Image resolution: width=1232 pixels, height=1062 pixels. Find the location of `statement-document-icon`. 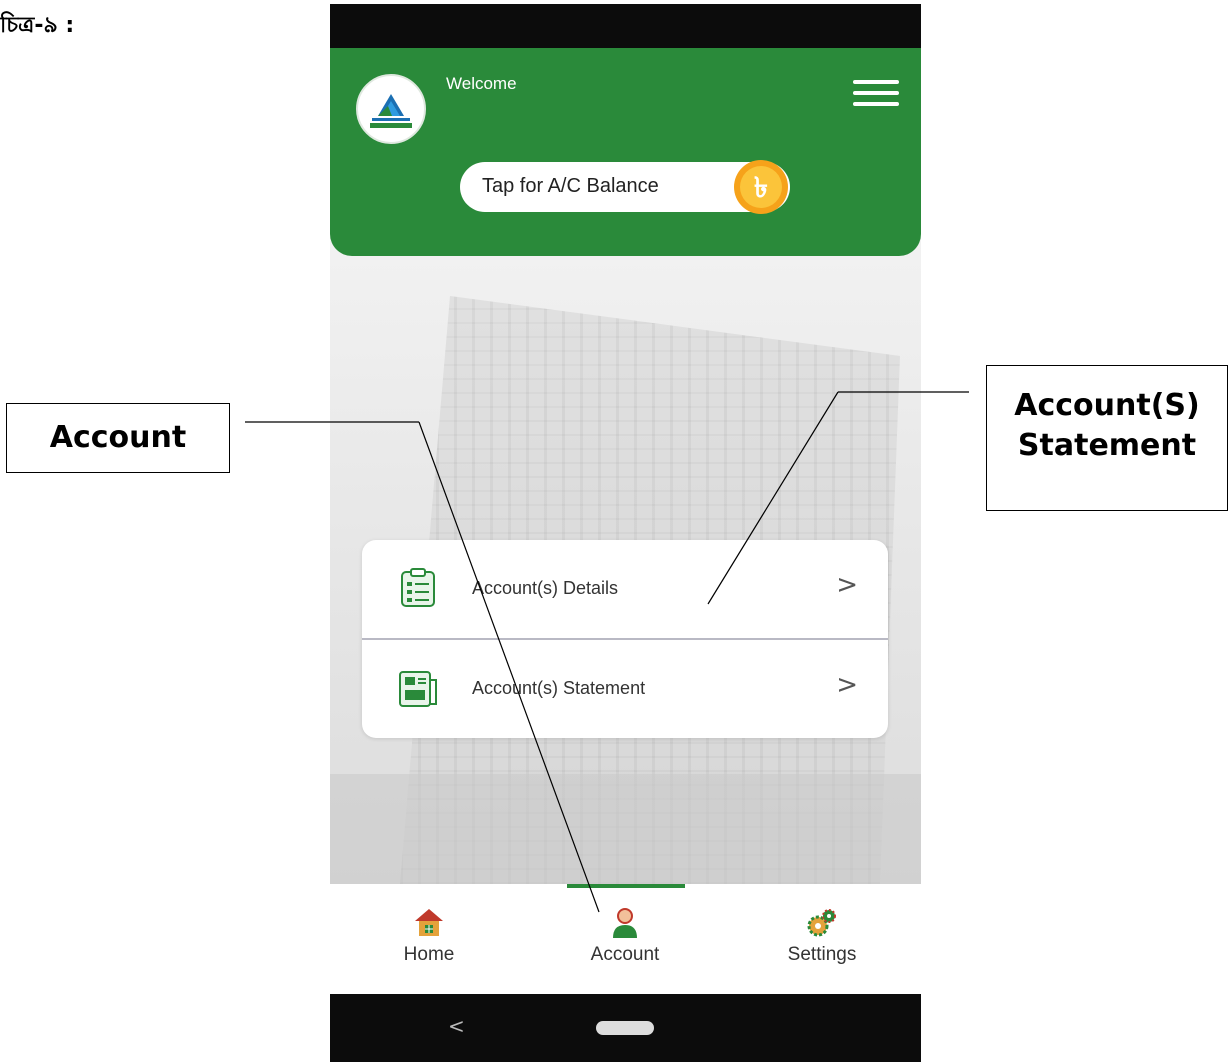

statement-document-icon is located at coordinates (418, 689).